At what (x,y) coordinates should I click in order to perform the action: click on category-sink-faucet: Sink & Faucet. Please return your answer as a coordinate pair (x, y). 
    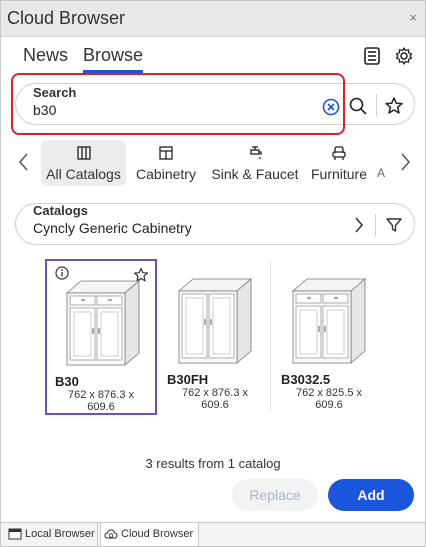
    Looking at the image, I should click on (255, 163).